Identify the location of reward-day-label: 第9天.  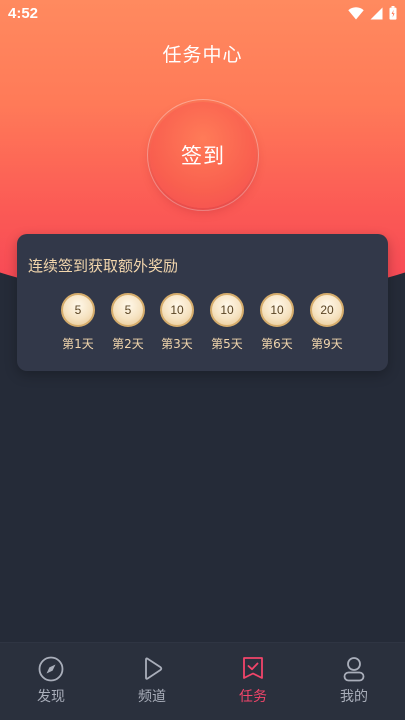
(327, 344).